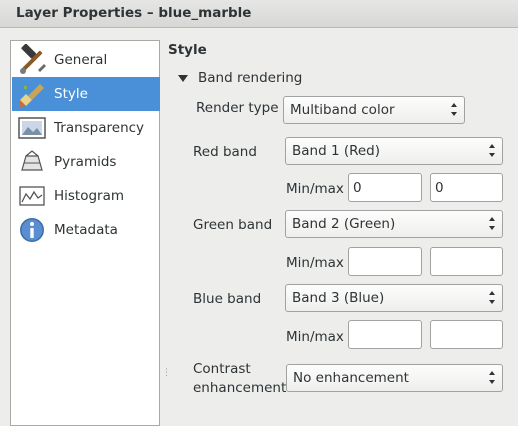 This screenshot has width=518, height=426. What do you see at coordinates (187, 50) in the screenshot?
I see `page-title: Style` at bounding box center [187, 50].